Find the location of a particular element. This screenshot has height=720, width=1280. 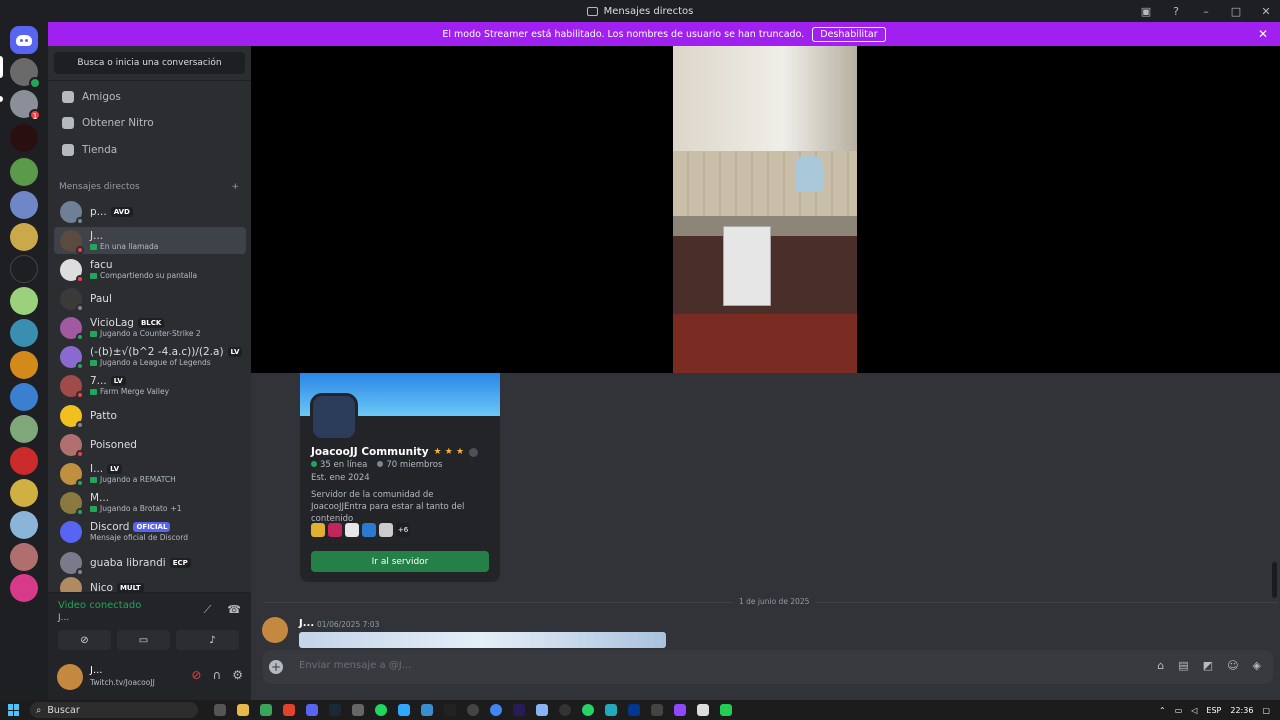

chrome-icon is located at coordinates (496, 710).